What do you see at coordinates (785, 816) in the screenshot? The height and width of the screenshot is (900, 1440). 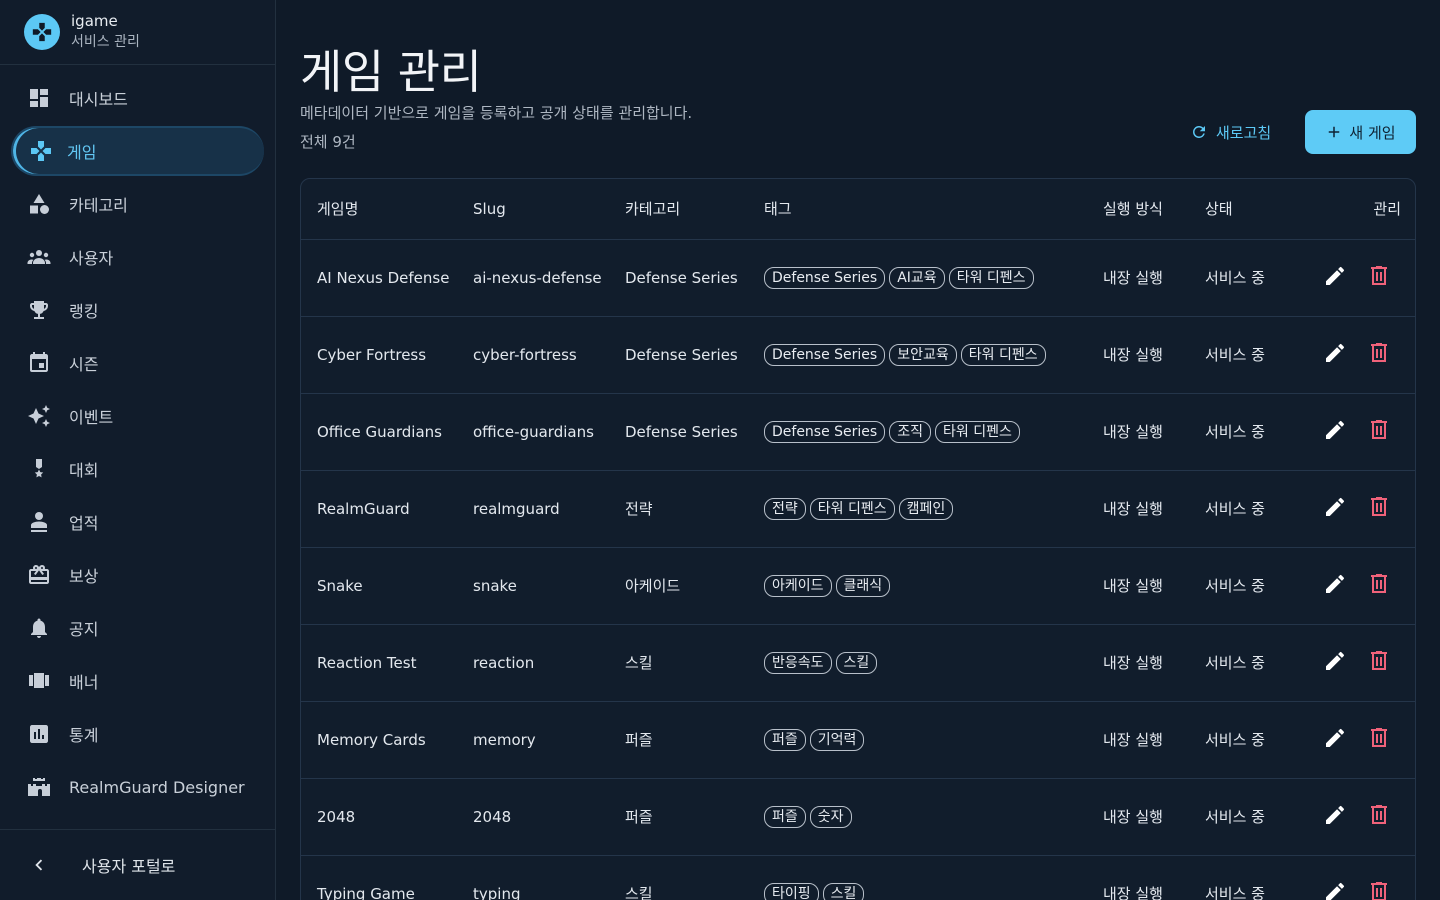 I see `tag-chip: 퍼즐` at bounding box center [785, 816].